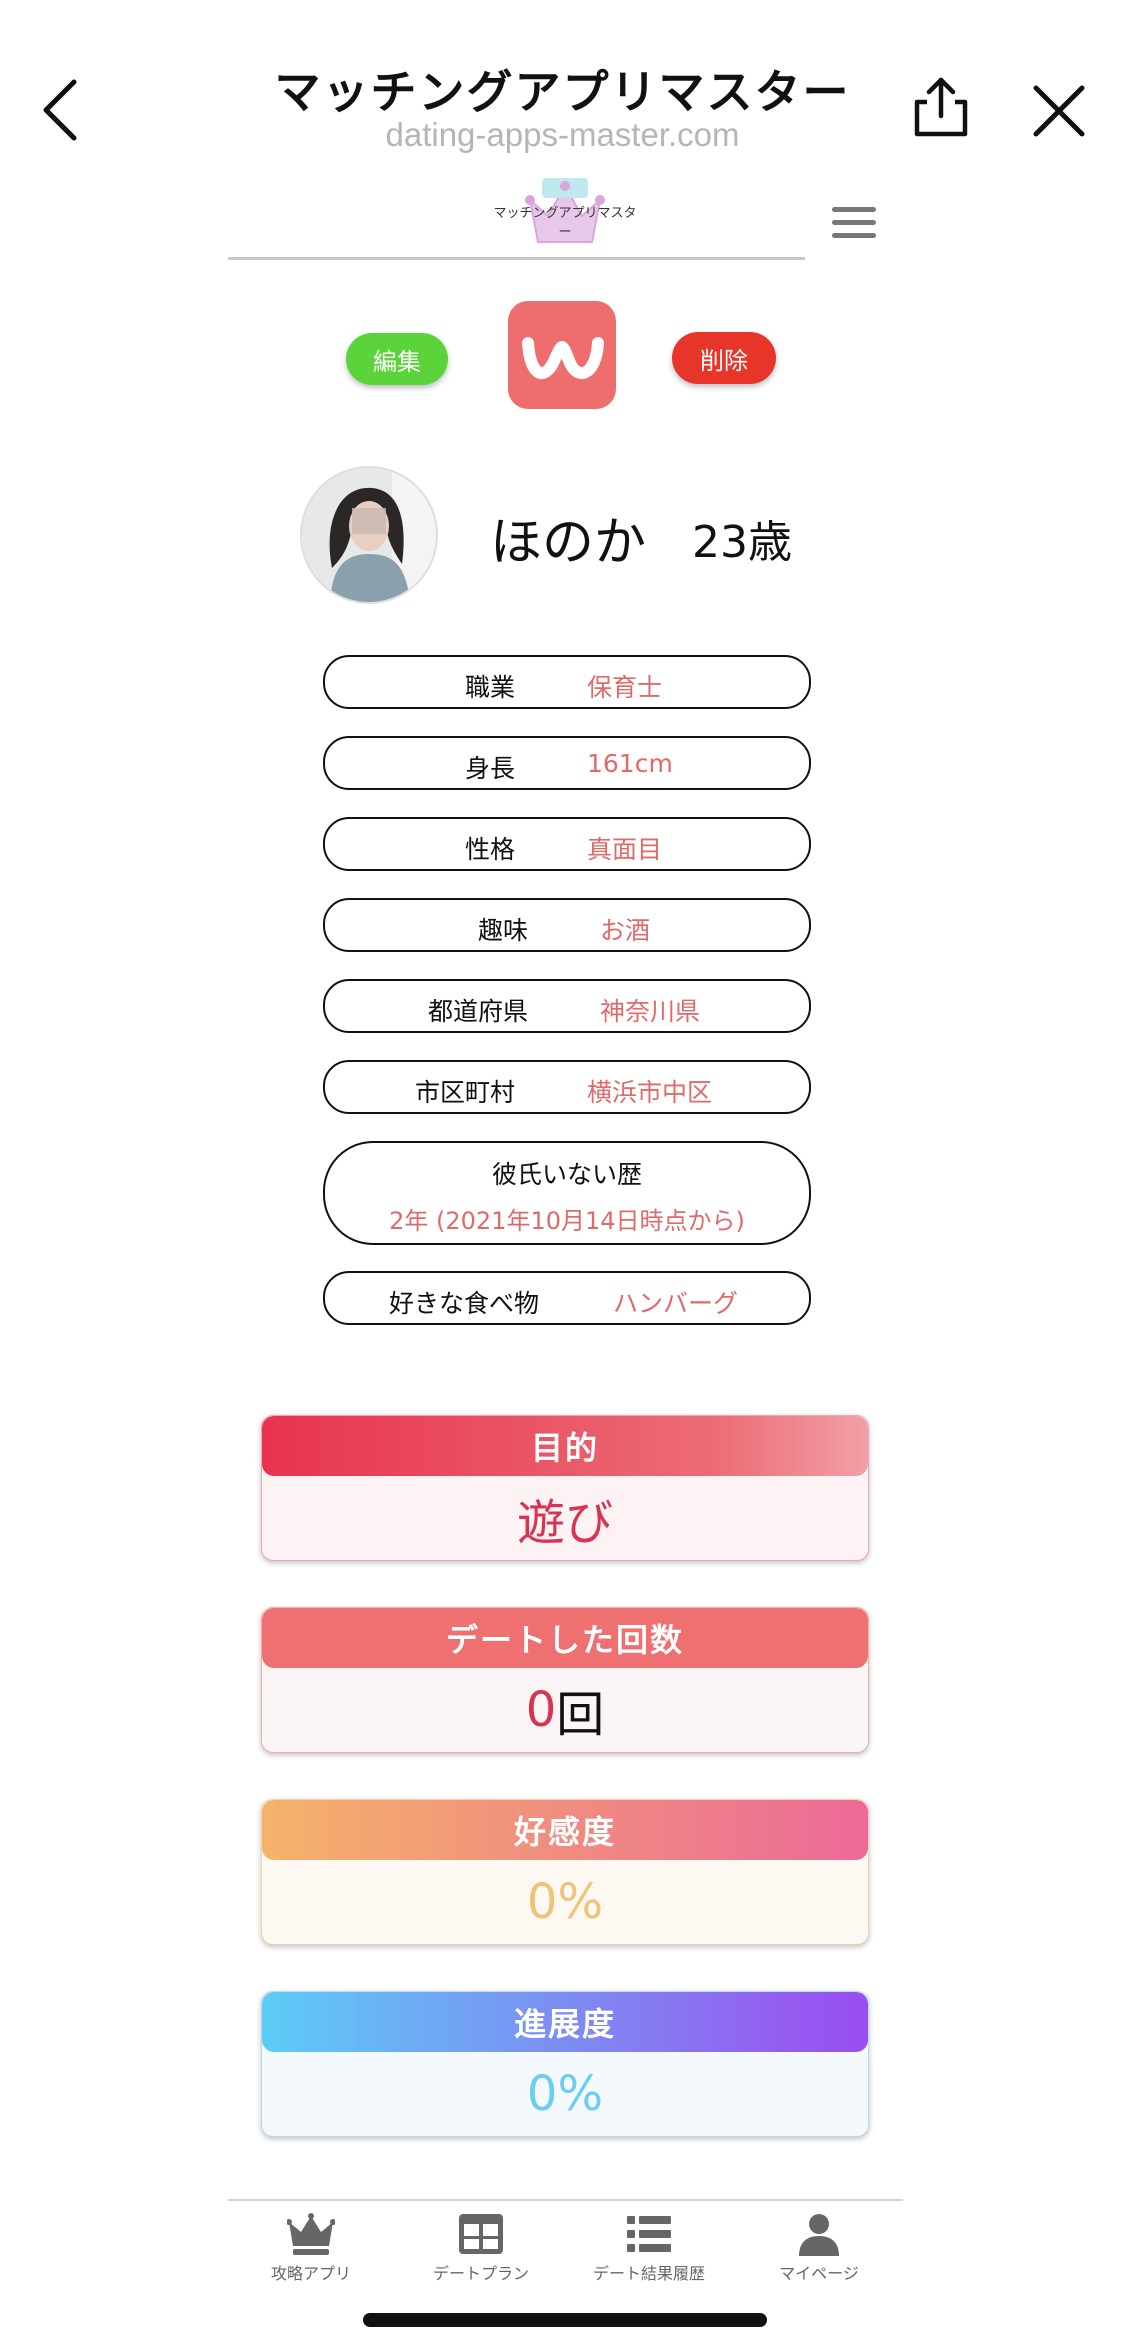  Describe the element at coordinates (567, 844) in the screenshot. I see `info-row-personality: 性格 真面目` at that location.